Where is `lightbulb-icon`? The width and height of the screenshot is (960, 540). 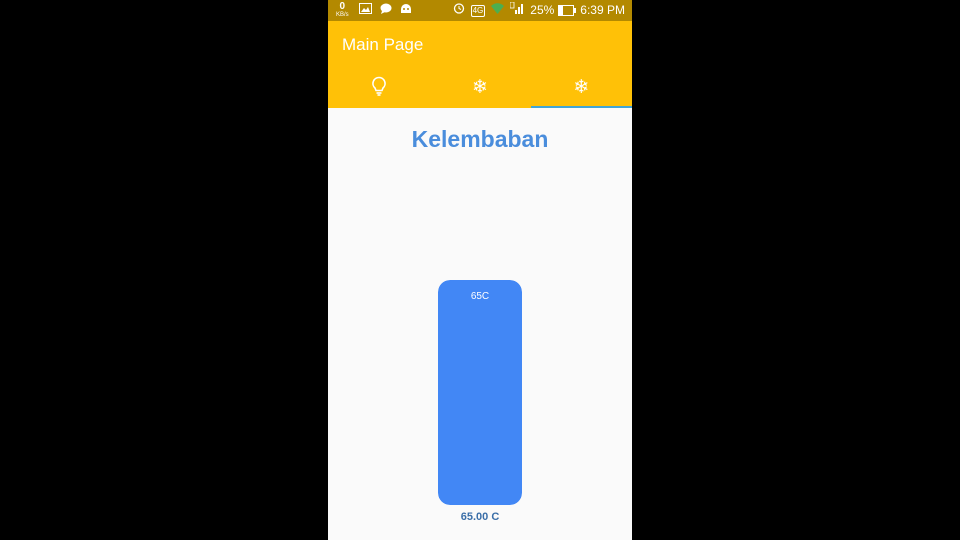
lightbulb-icon is located at coordinates (379, 88).